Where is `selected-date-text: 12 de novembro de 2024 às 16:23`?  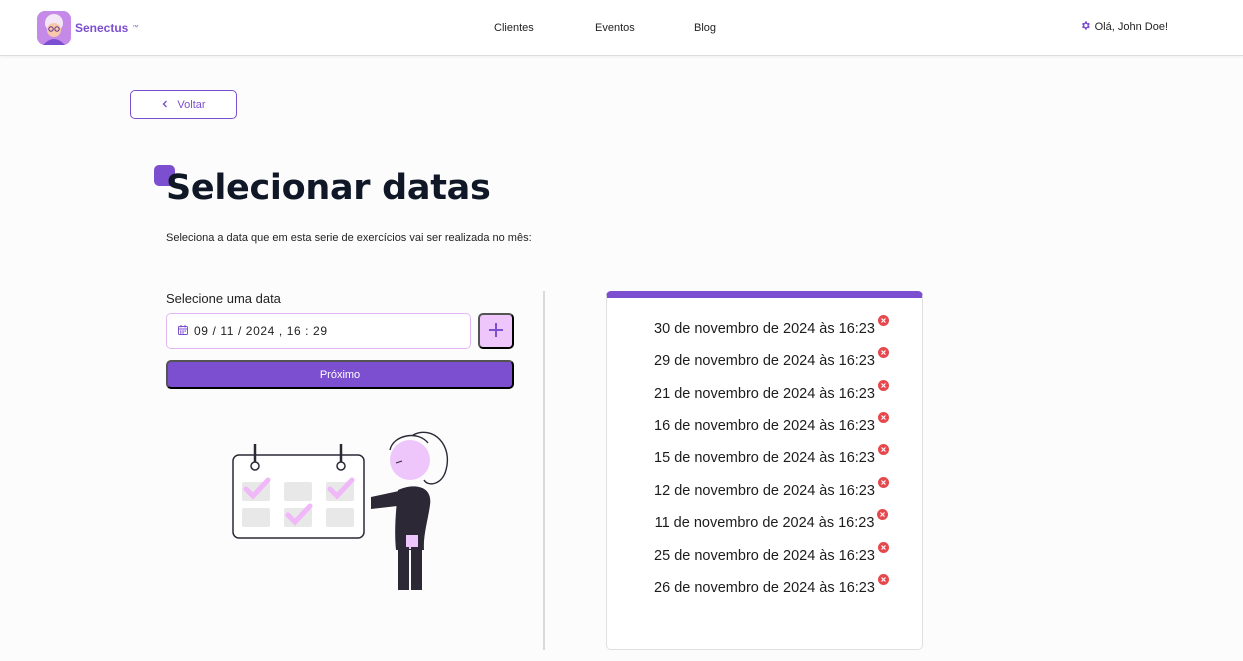 selected-date-text: 12 de novembro de 2024 às 16:23 is located at coordinates (764, 491).